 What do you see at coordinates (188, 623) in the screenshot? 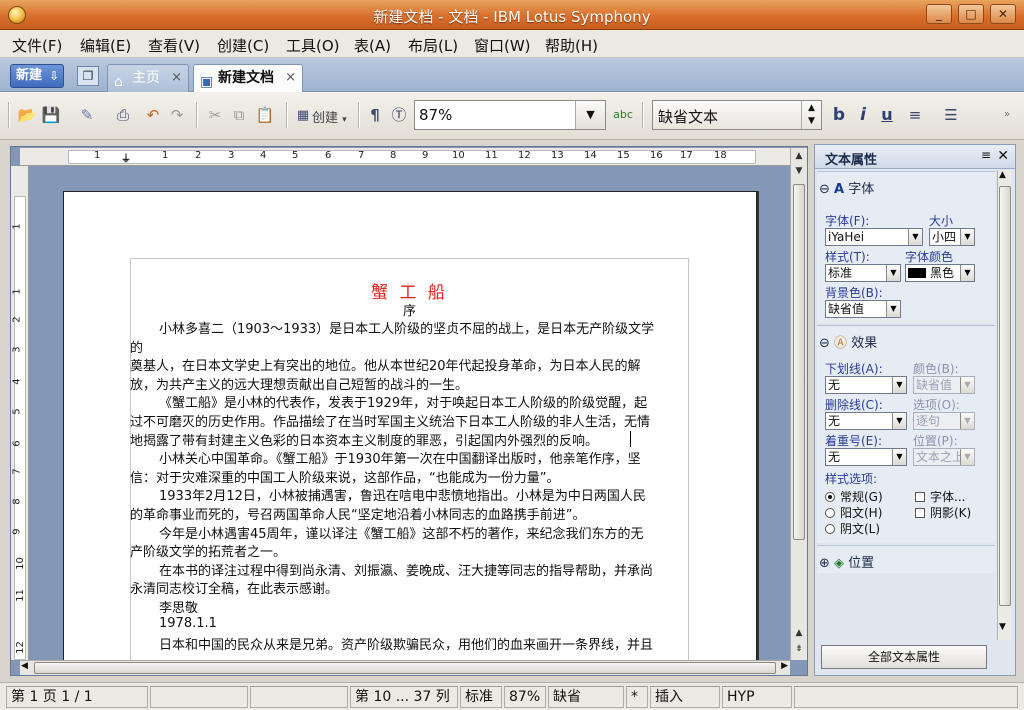
I see `document-line: 1978.1.1` at bounding box center [188, 623].